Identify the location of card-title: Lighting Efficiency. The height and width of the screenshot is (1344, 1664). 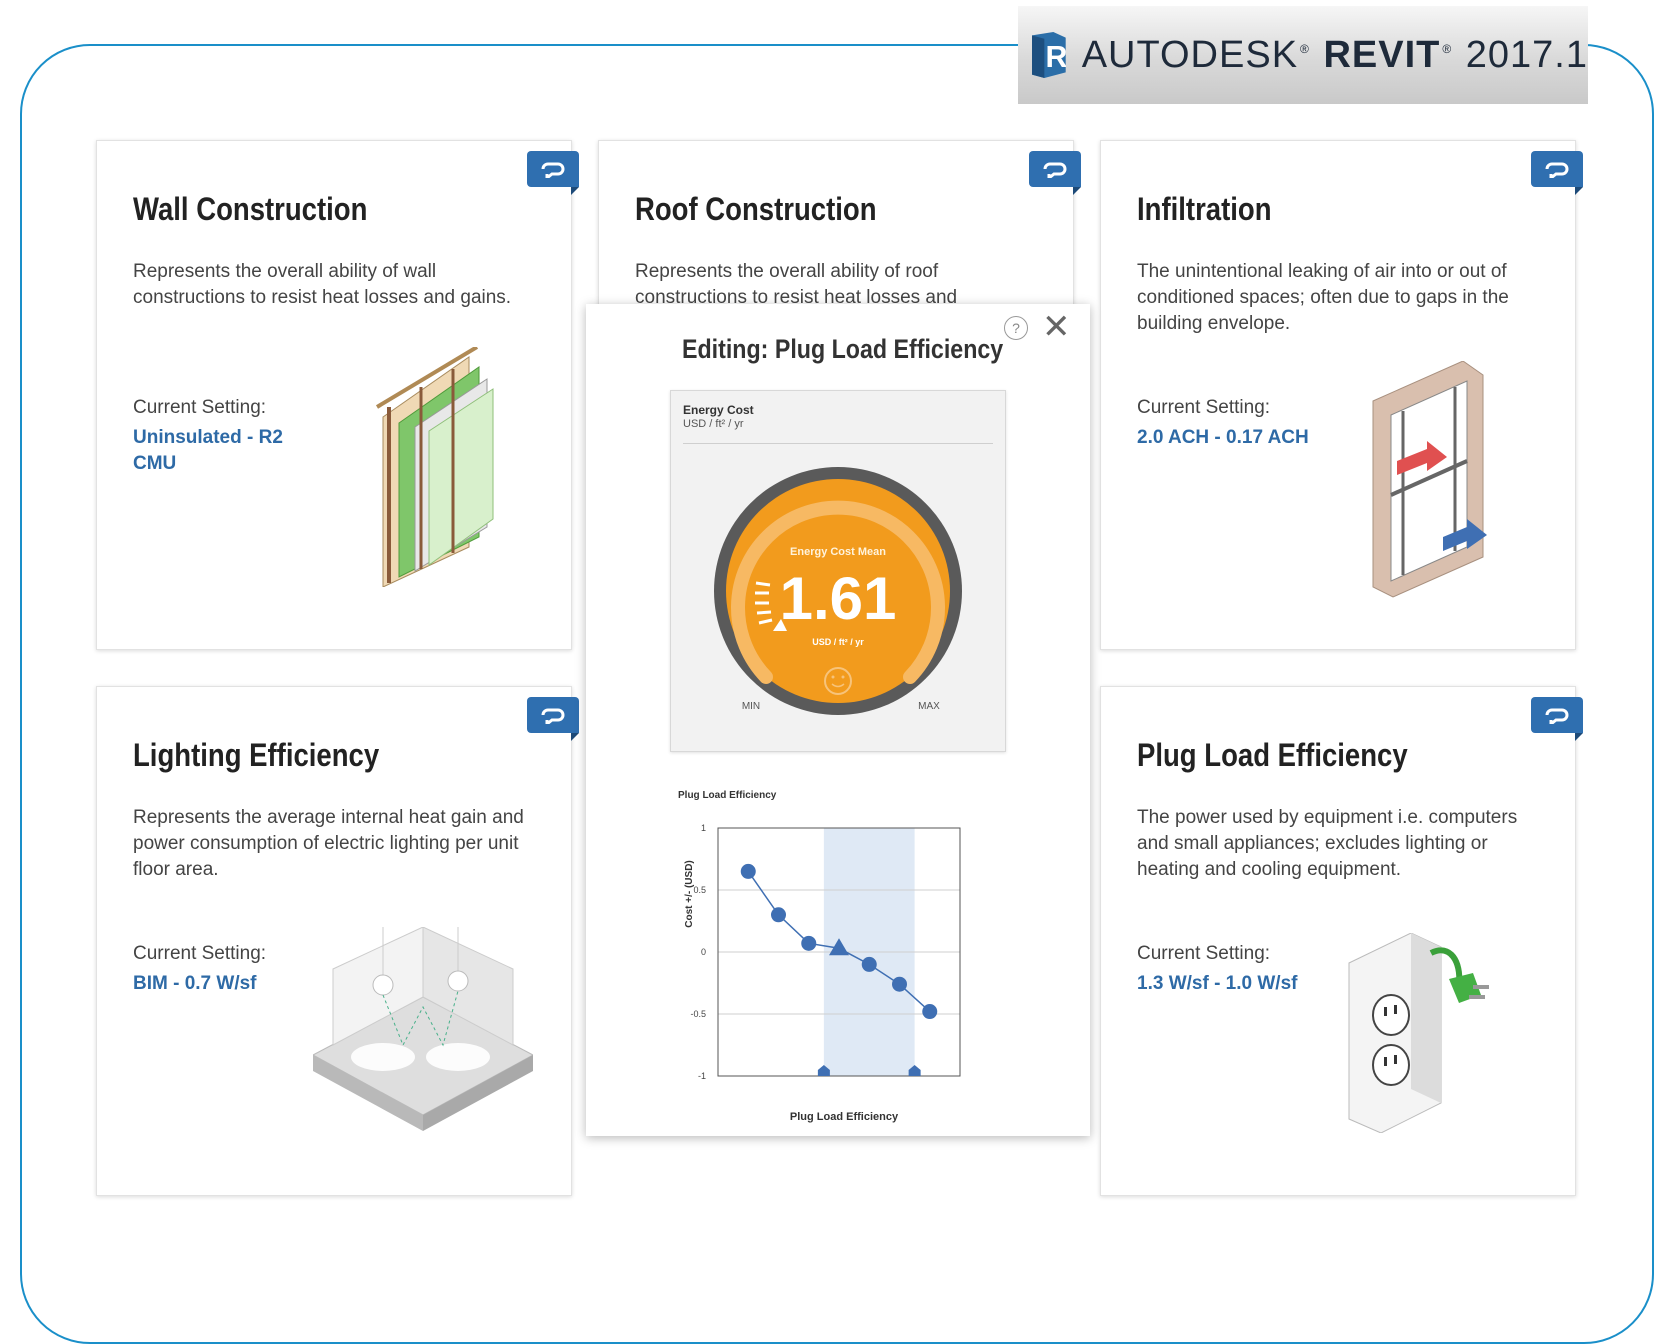
(256, 755).